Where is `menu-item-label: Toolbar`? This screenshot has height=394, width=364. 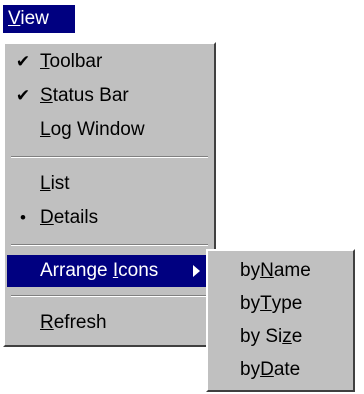
menu-item-label: Toolbar is located at coordinates (71, 61).